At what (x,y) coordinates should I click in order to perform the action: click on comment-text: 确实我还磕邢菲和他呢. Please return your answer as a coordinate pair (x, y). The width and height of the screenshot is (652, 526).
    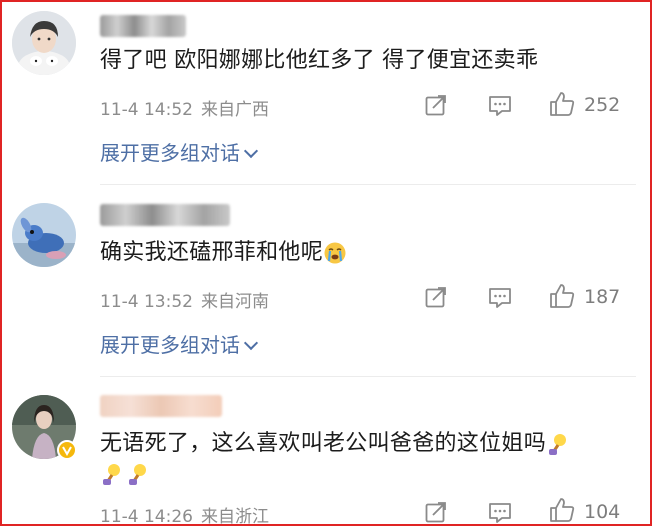
    Looking at the image, I should click on (223, 253).